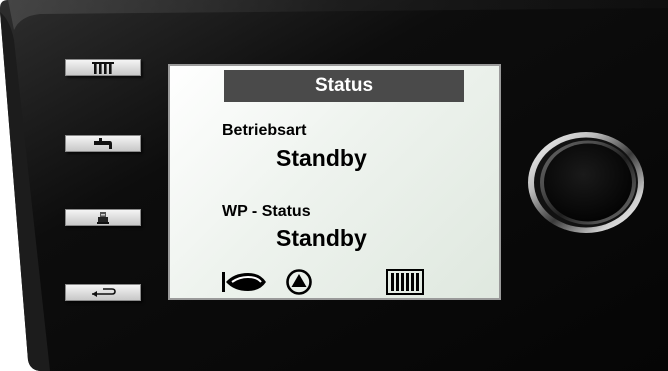 The height and width of the screenshot is (371, 668). I want to click on heat-pump-status-value: Standby, so click(321, 238).